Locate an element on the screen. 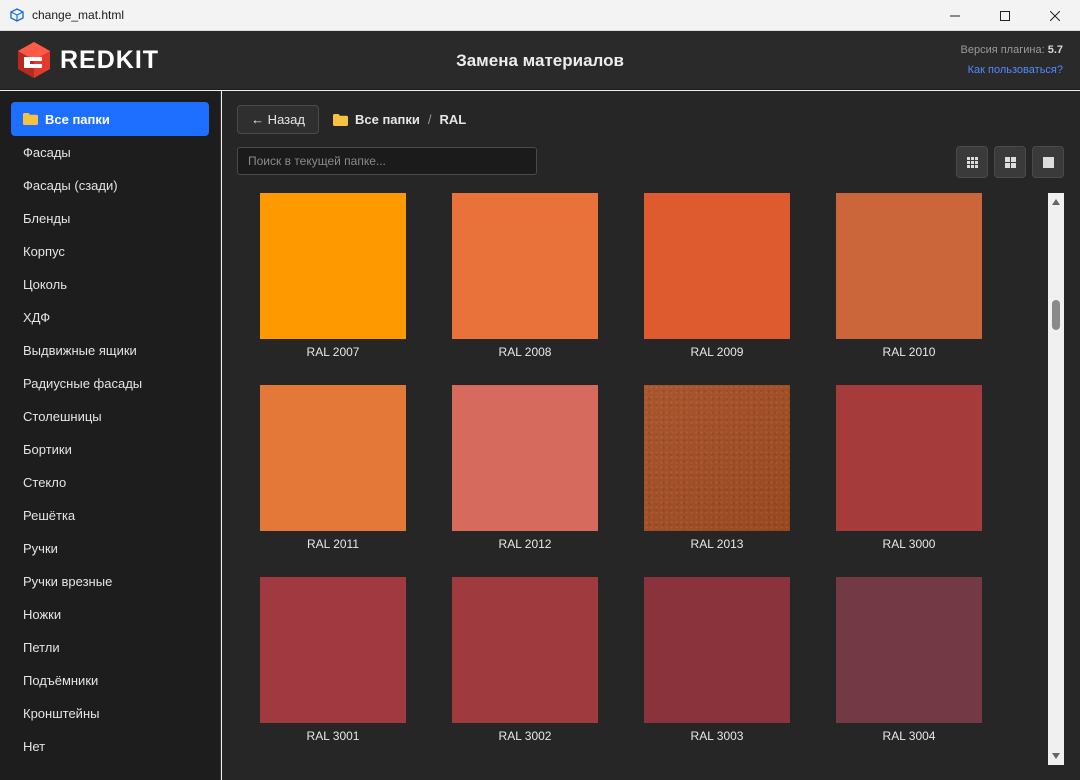 The height and width of the screenshot is (780, 1080). sidebar-item-countertops: Столешницы is located at coordinates (110, 416).